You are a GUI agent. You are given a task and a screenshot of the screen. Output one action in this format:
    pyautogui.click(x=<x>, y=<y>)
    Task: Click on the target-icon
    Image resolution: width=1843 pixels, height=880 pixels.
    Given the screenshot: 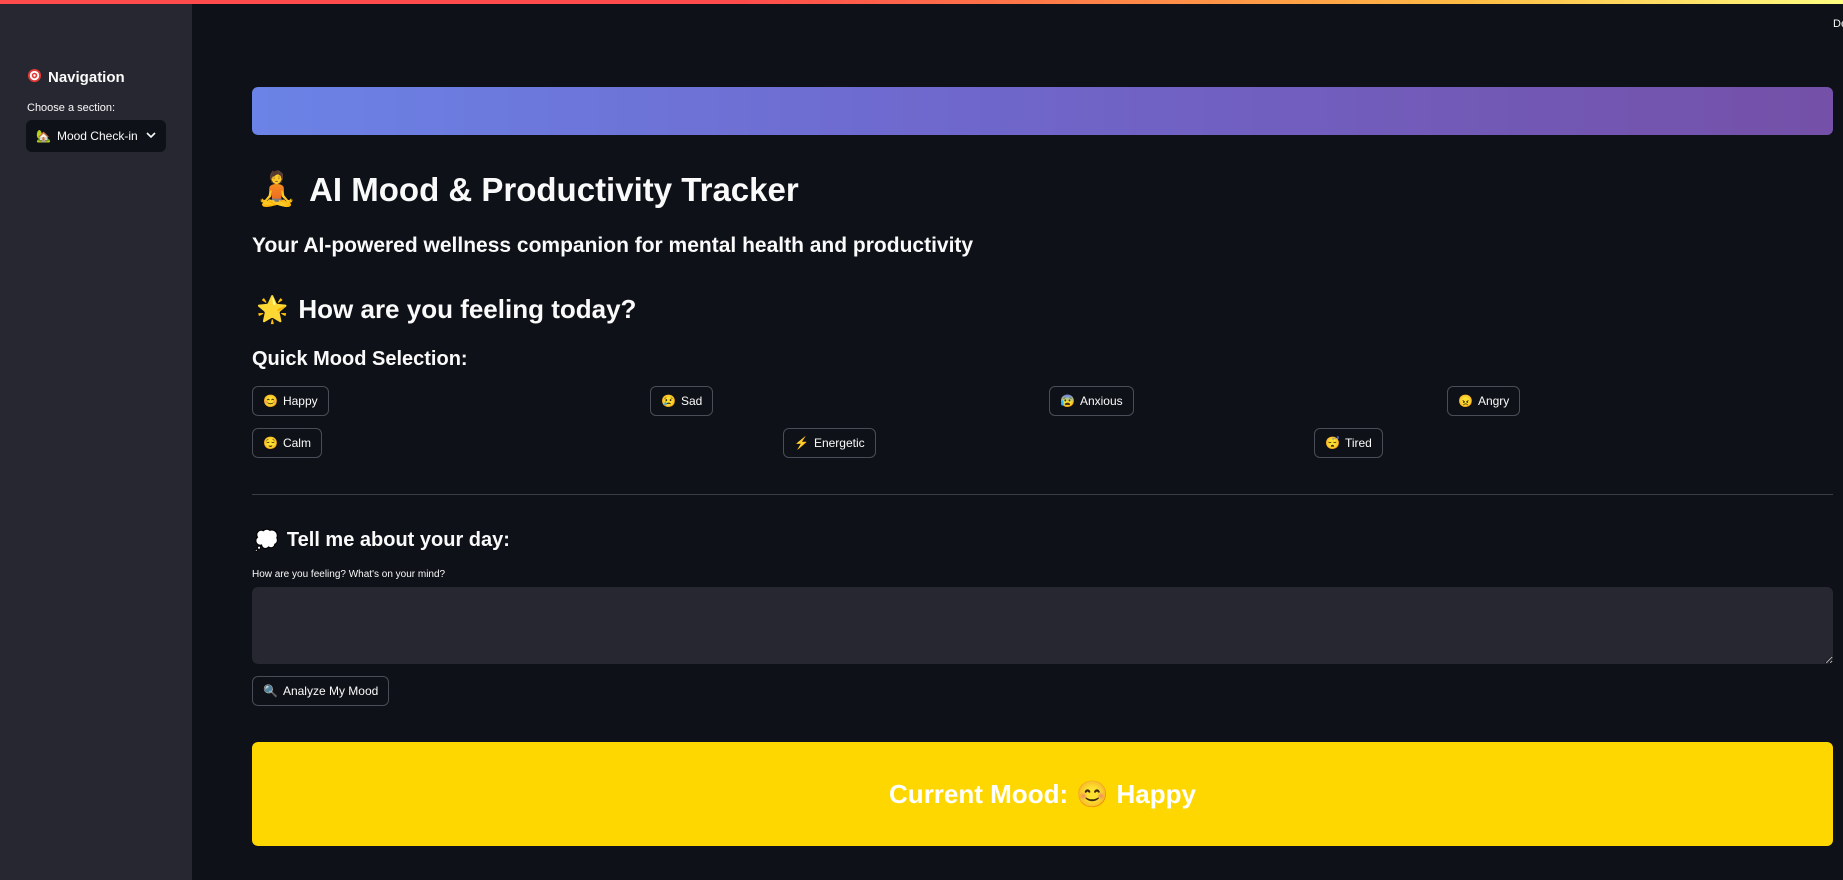 What is the action you would take?
    pyautogui.click(x=34, y=77)
    